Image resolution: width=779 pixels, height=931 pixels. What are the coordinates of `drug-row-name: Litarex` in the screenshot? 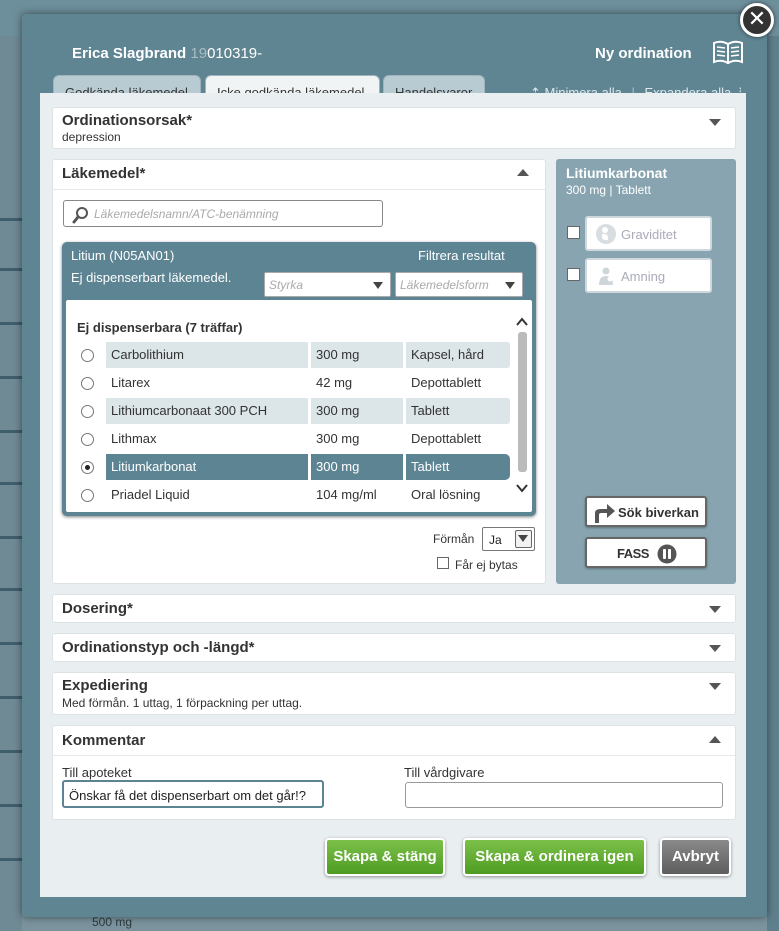 It's located at (131, 382).